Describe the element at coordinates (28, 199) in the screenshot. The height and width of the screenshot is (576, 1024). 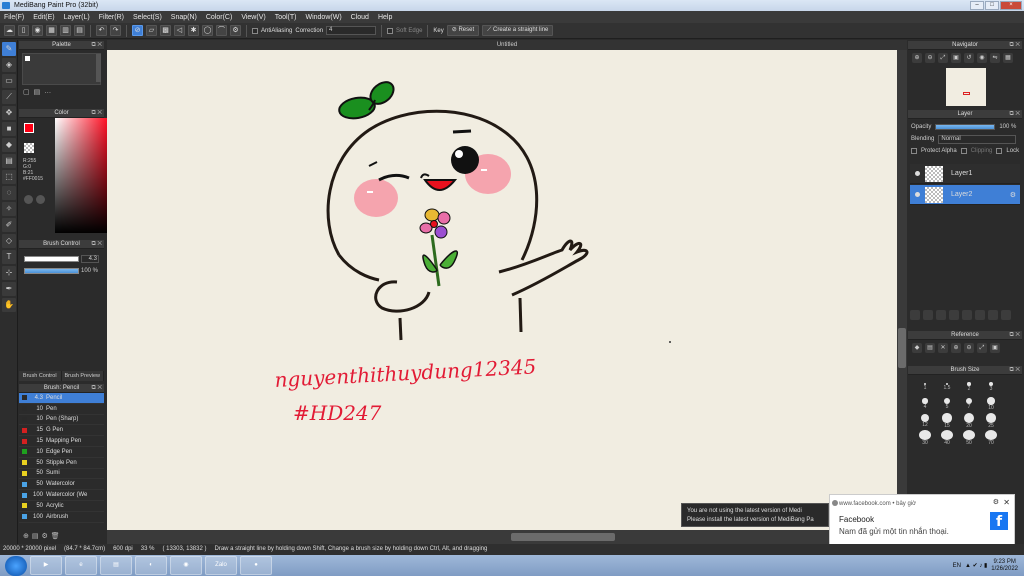
I see `color-mode-icon` at that location.